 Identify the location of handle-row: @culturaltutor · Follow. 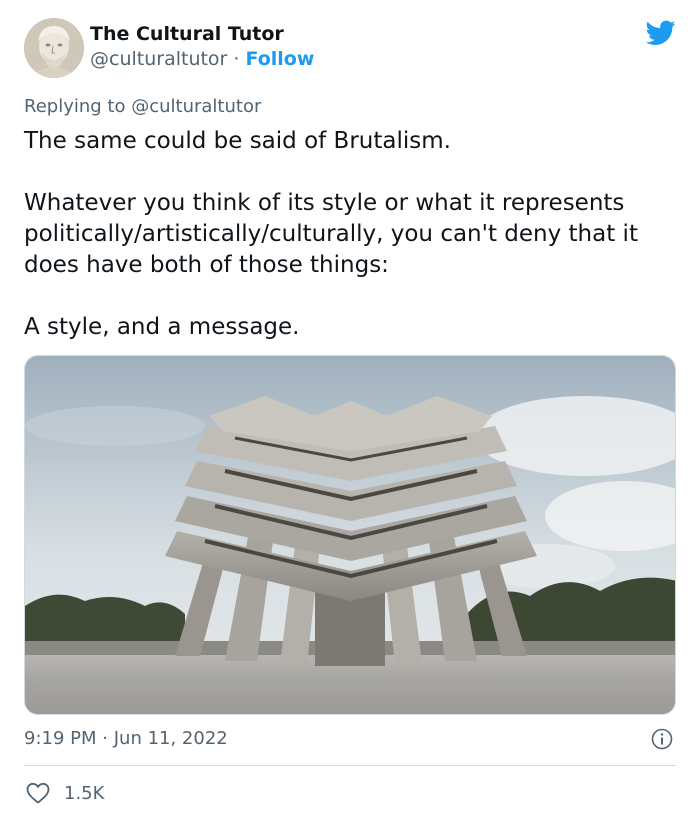
(202, 59).